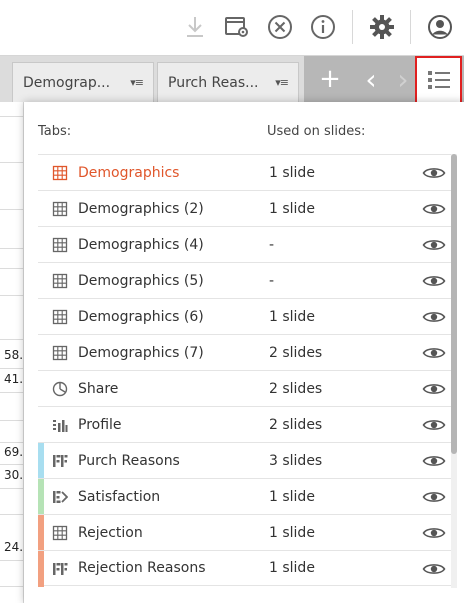 This screenshot has width=464, height=603. I want to click on add-tab-button: +, so click(330, 79).